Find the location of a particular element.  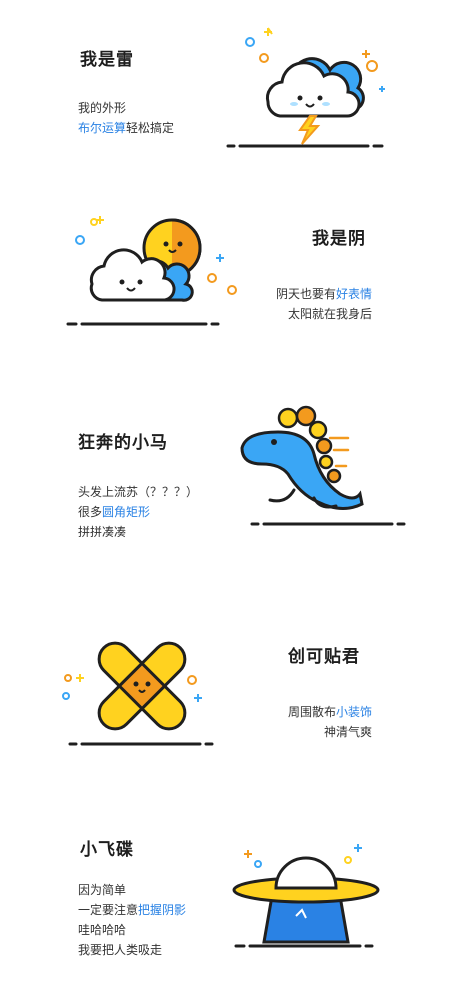

section-1-title: 我是雷 is located at coordinates (107, 60).